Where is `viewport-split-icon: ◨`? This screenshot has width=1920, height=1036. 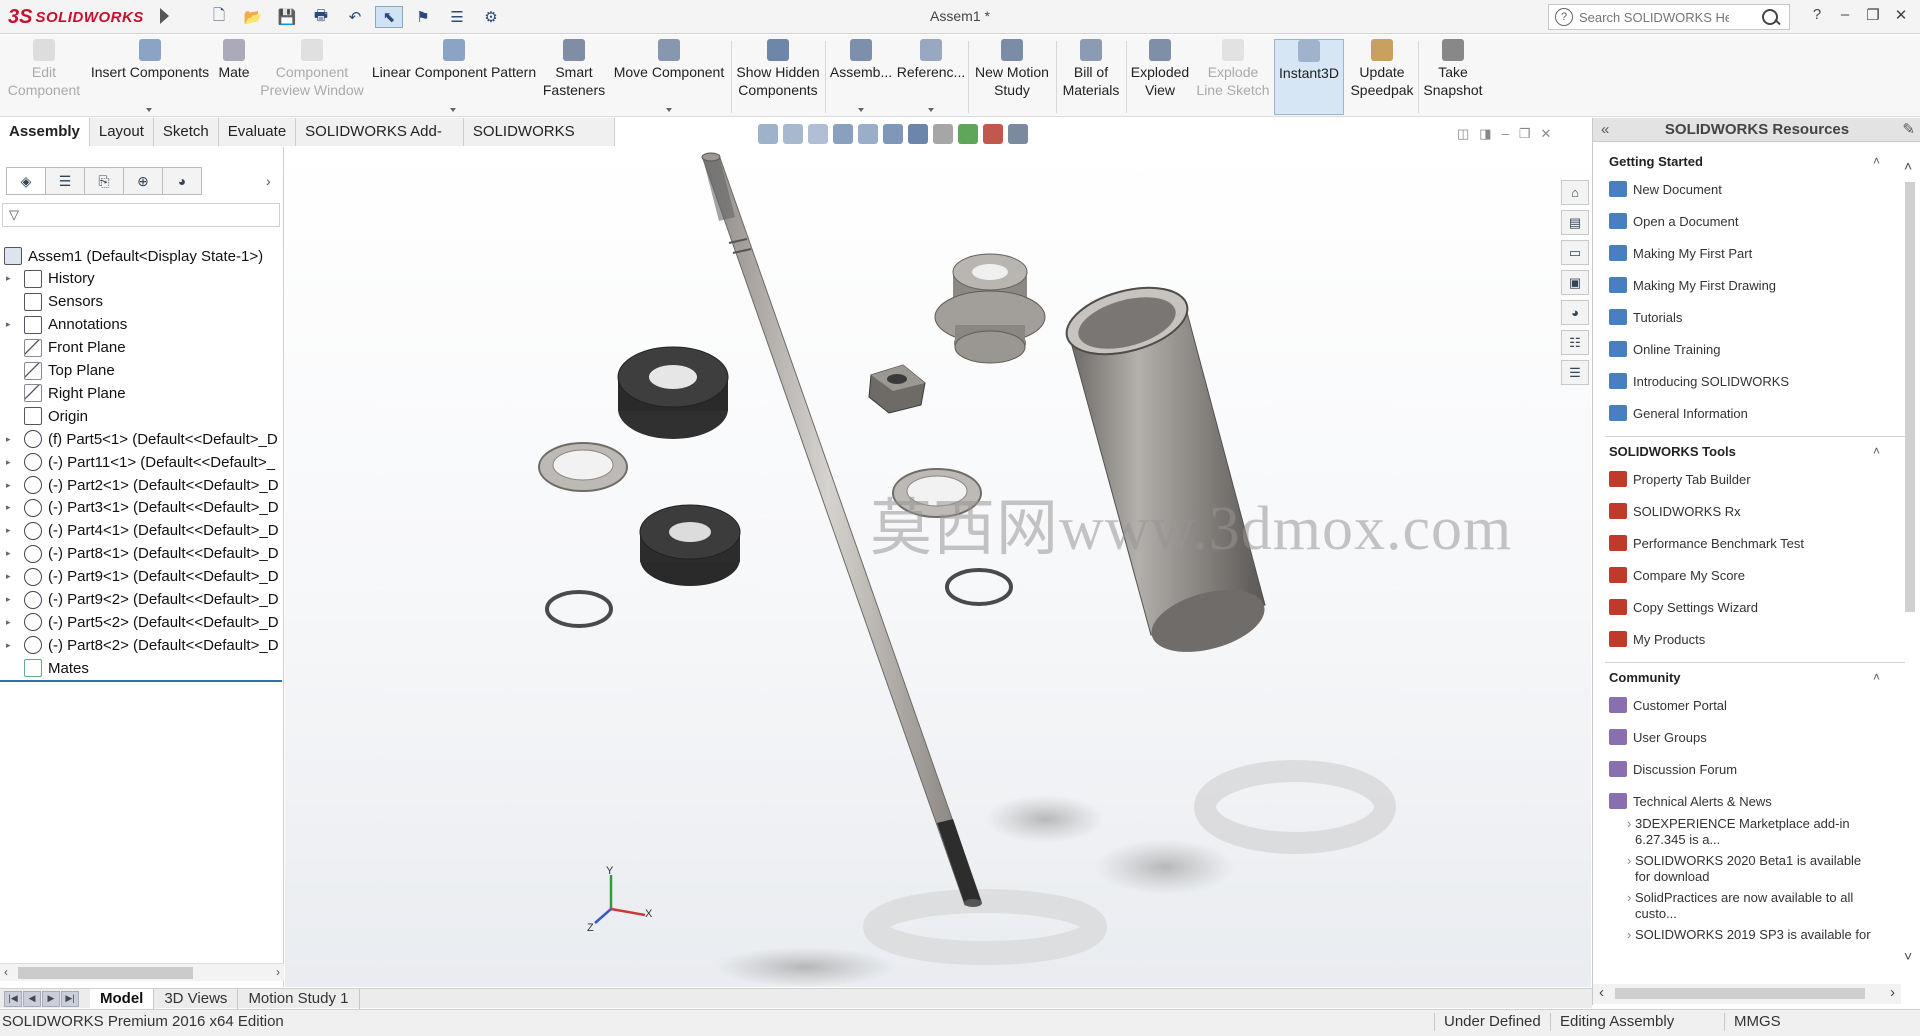 viewport-split-icon: ◨ is located at coordinates (1485, 134).